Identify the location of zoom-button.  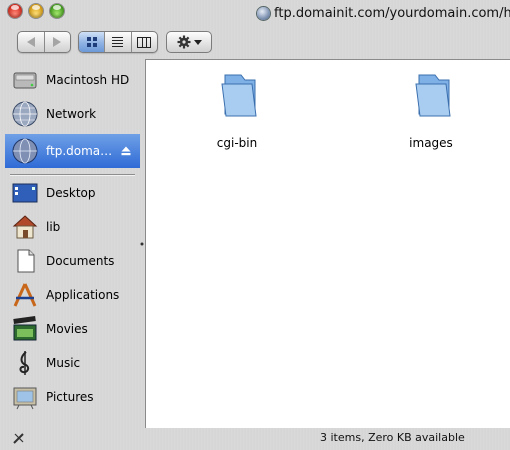
(57, 11).